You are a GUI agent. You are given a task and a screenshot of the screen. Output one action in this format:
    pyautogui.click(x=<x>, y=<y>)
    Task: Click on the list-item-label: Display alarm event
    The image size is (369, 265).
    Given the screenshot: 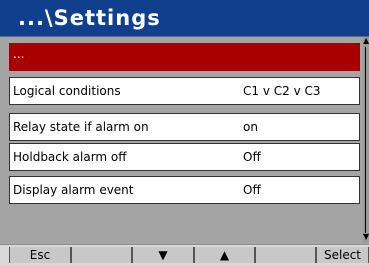 What is the action you would take?
    pyautogui.click(x=73, y=190)
    